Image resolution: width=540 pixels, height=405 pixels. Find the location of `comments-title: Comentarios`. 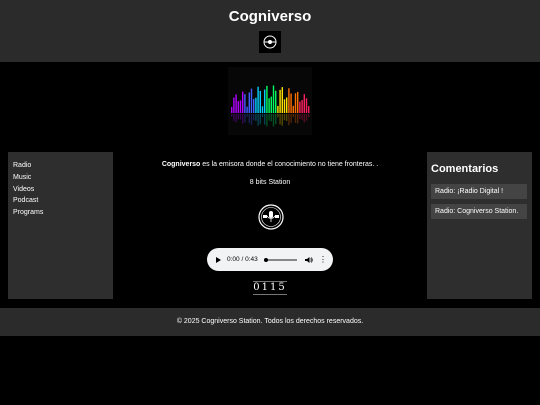

comments-title: Comentarios is located at coordinates (465, 169).